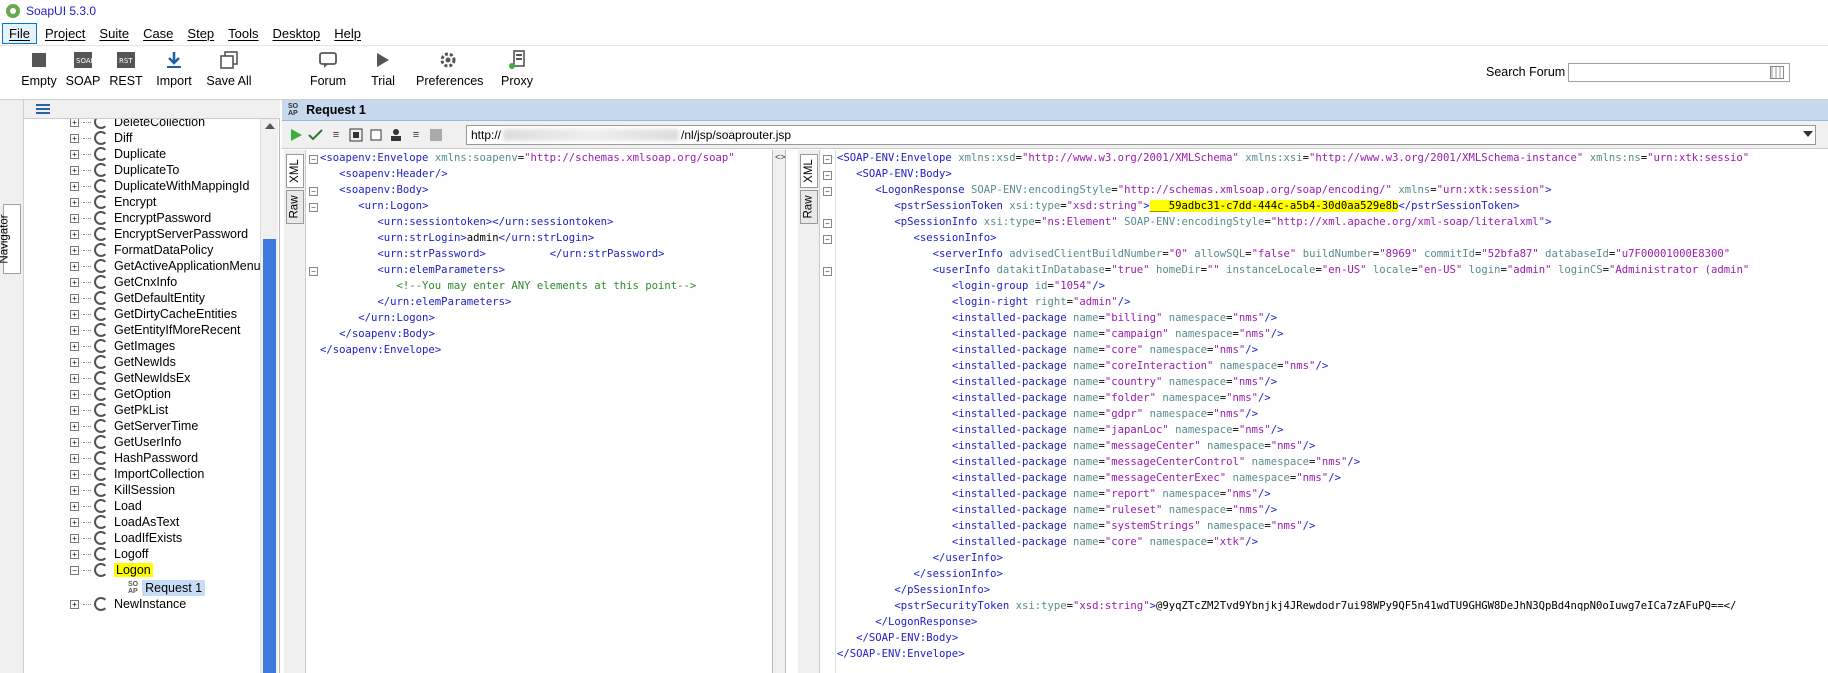 Image resolution: width=1828 pixels, height=673 pixels. I want to click on request-view-tabs: XML Raw, so click(295, 411).